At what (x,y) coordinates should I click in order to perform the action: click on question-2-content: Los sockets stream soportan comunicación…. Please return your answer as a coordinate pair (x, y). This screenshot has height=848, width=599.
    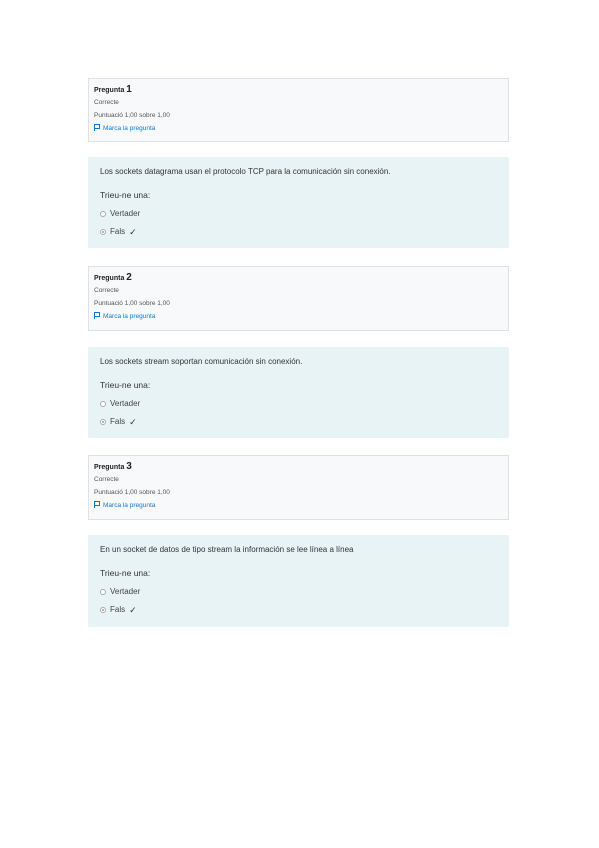
    Looking at the image, I should click on (298, 392).